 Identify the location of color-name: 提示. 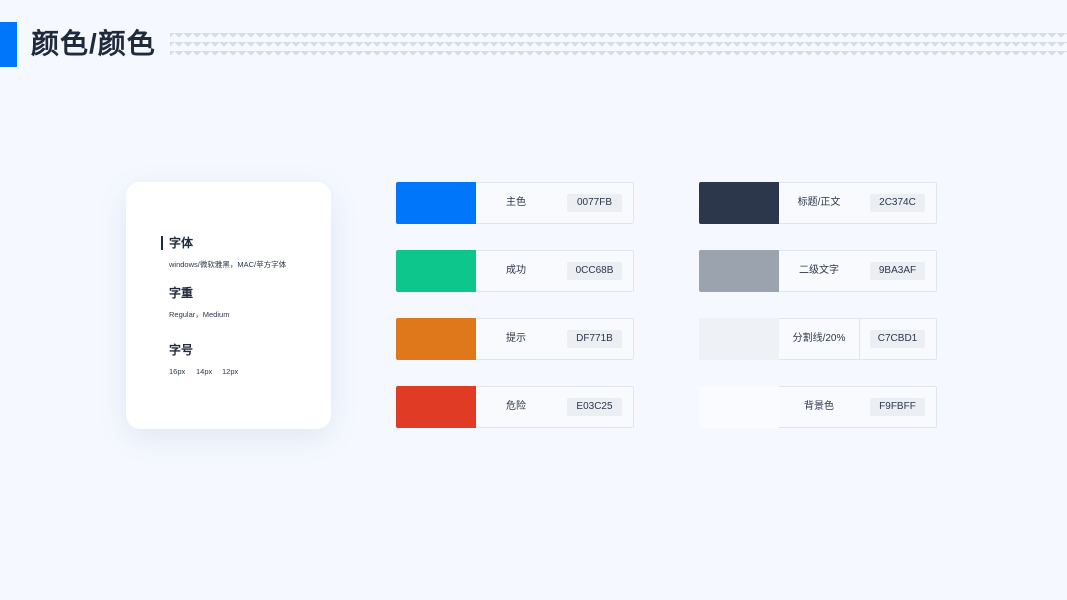
(516, 338).